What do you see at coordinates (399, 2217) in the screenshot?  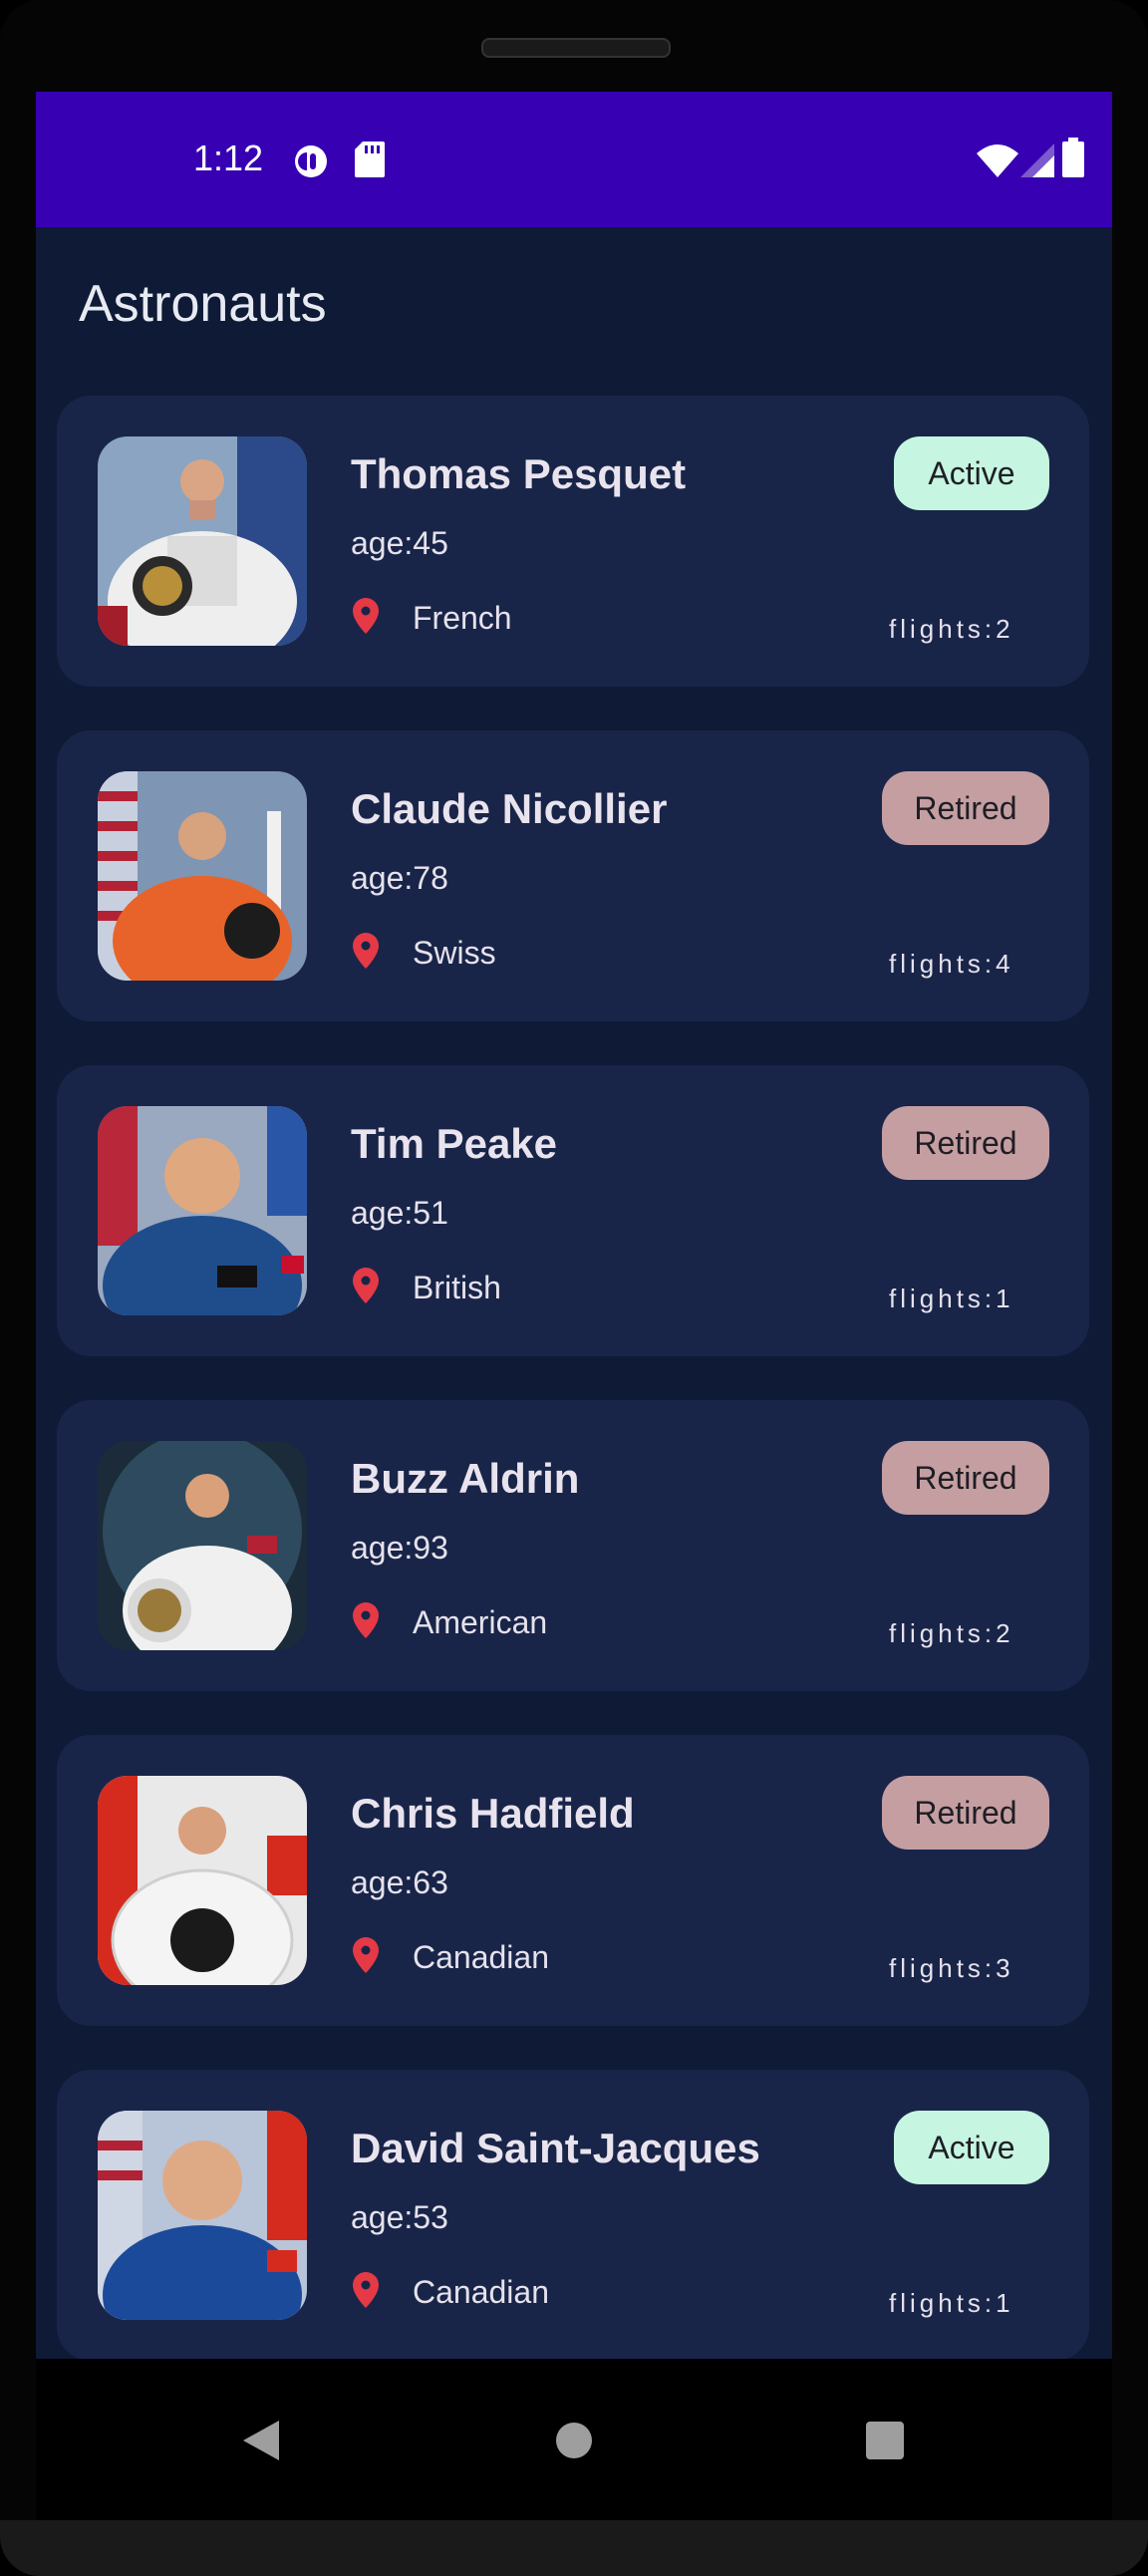 I see `astronaut-age: age:53` at bounding box center [399, 2217].